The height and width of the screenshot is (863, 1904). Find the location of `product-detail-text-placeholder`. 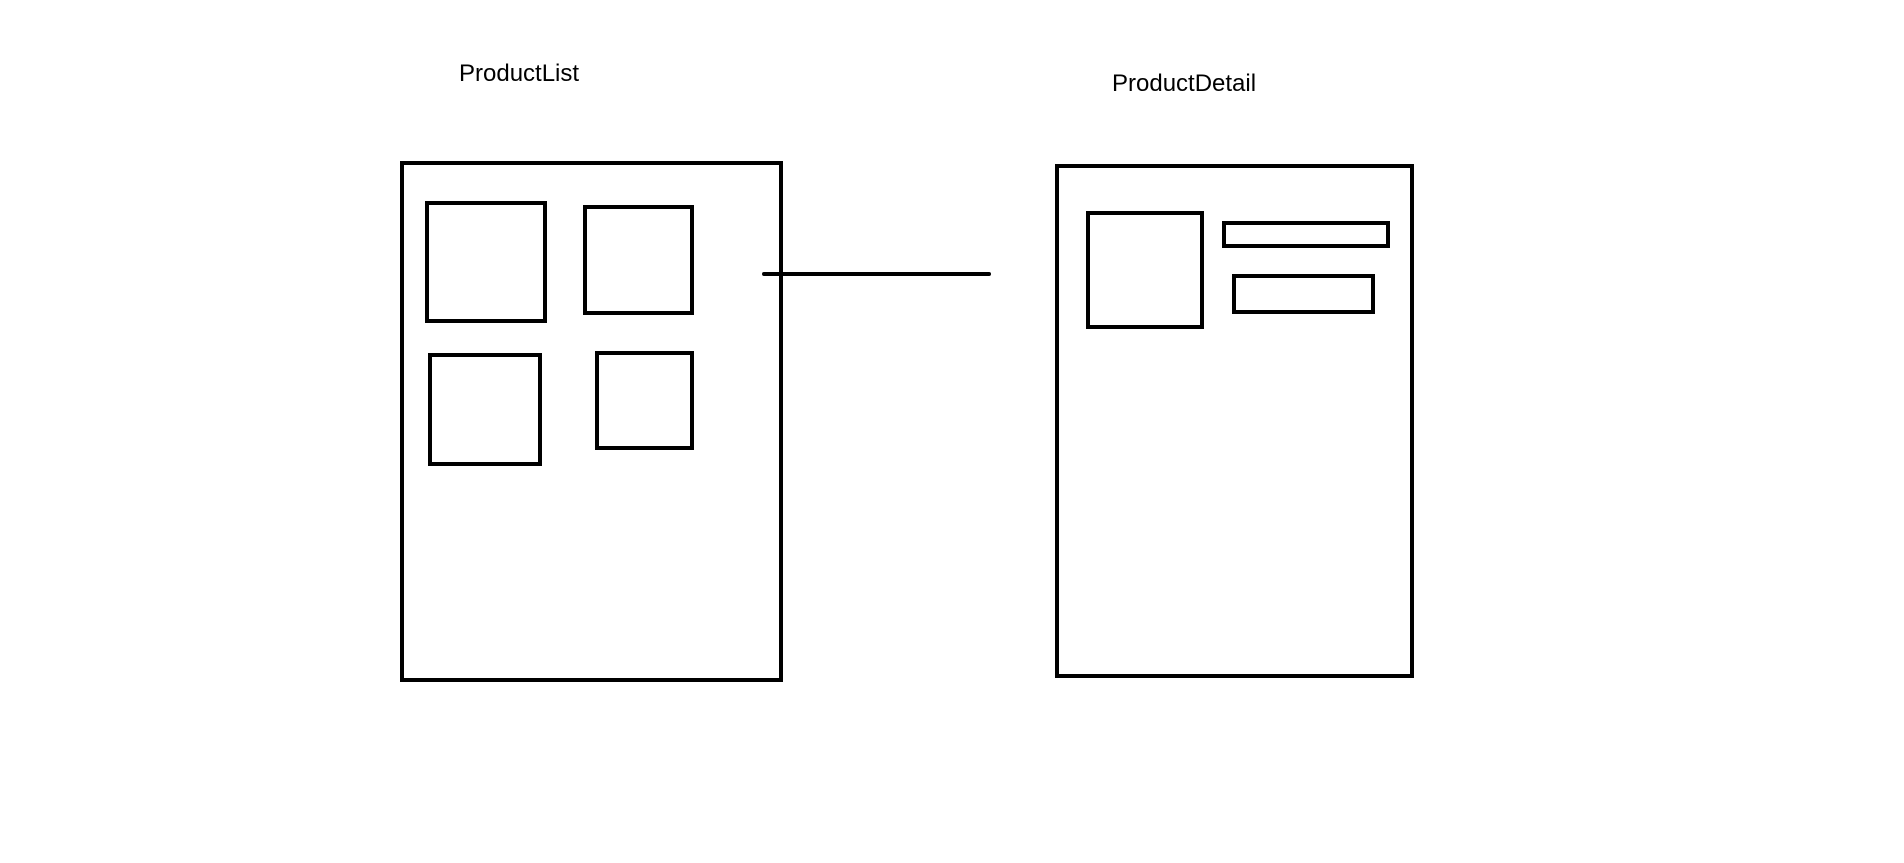

product-detail-text-placeholder is located at coordinates (1306, 234).